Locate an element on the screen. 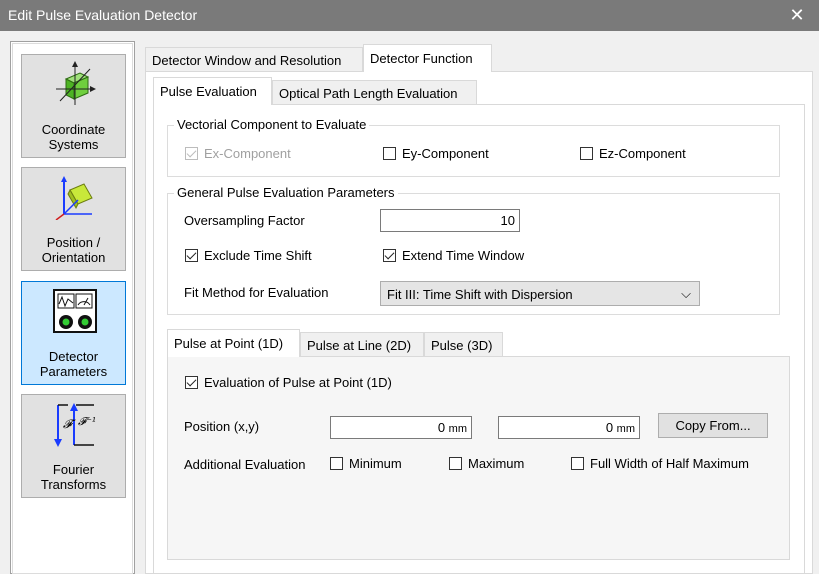  checkbox-label: Ez-Component is located at coordinates (642, 153).